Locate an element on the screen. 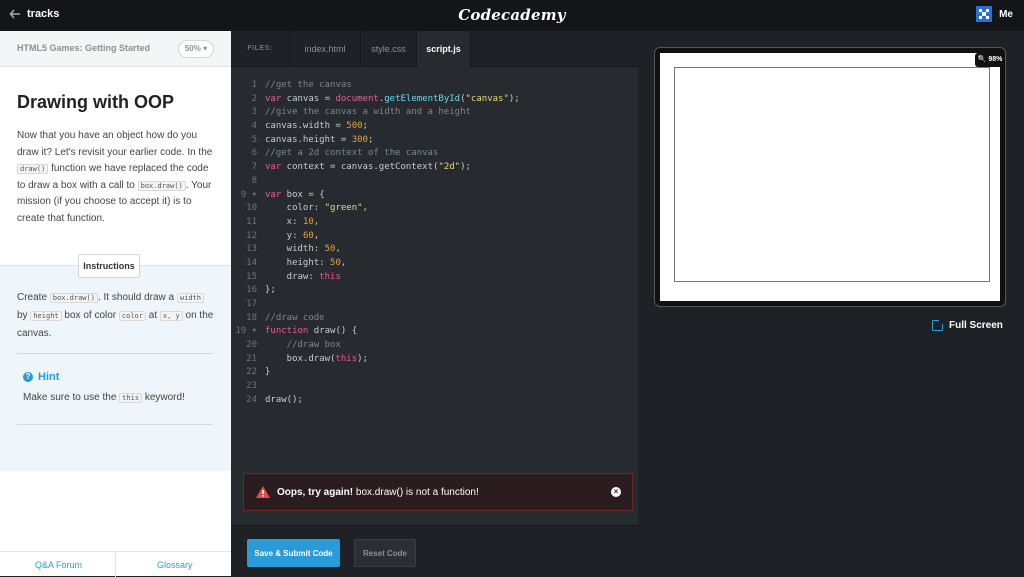  files-label: FILES: is located at coordinates (260, 49).